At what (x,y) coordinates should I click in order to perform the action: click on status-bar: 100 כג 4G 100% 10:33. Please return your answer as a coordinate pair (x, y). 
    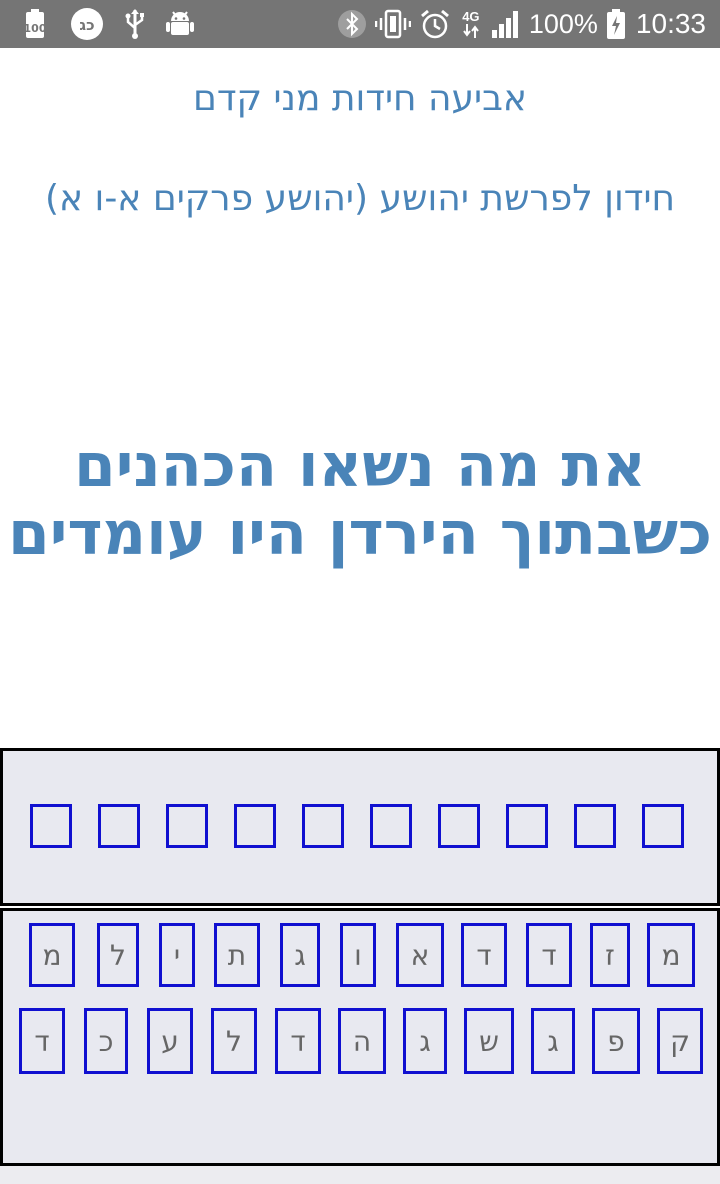
    Looking at the image, I should click on (360, 24).